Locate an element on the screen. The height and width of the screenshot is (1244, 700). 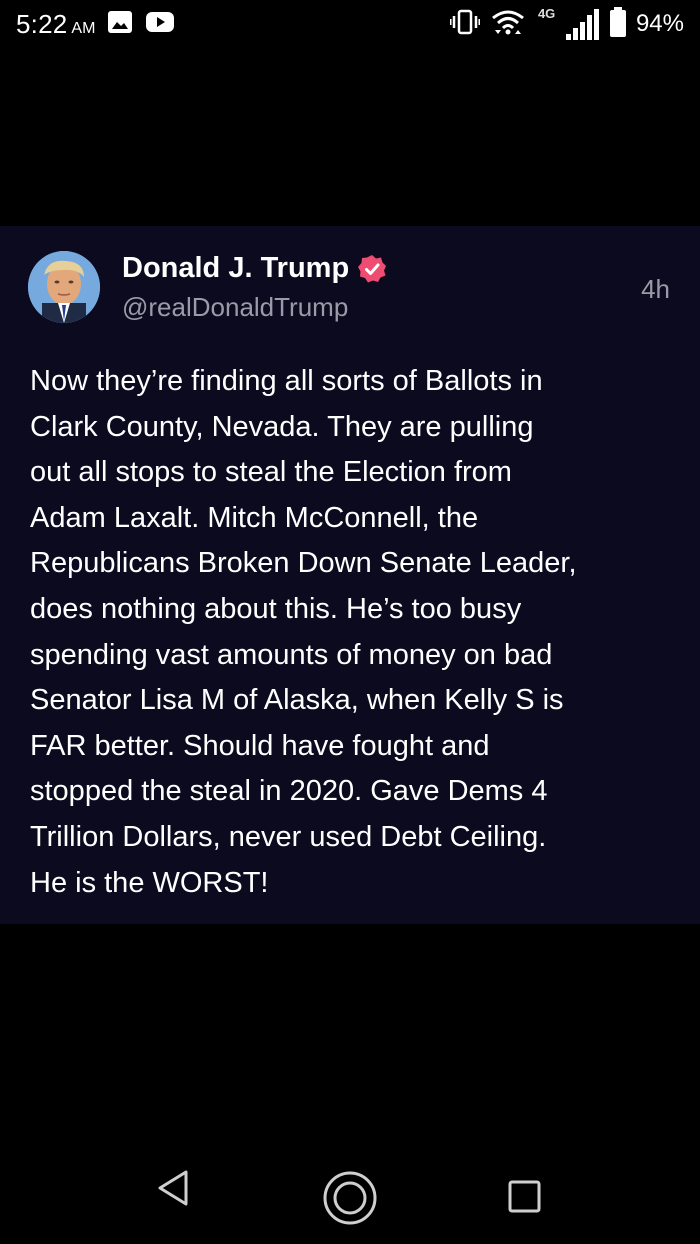
clock: 5:22 AM is located at coordinates (55, 24).